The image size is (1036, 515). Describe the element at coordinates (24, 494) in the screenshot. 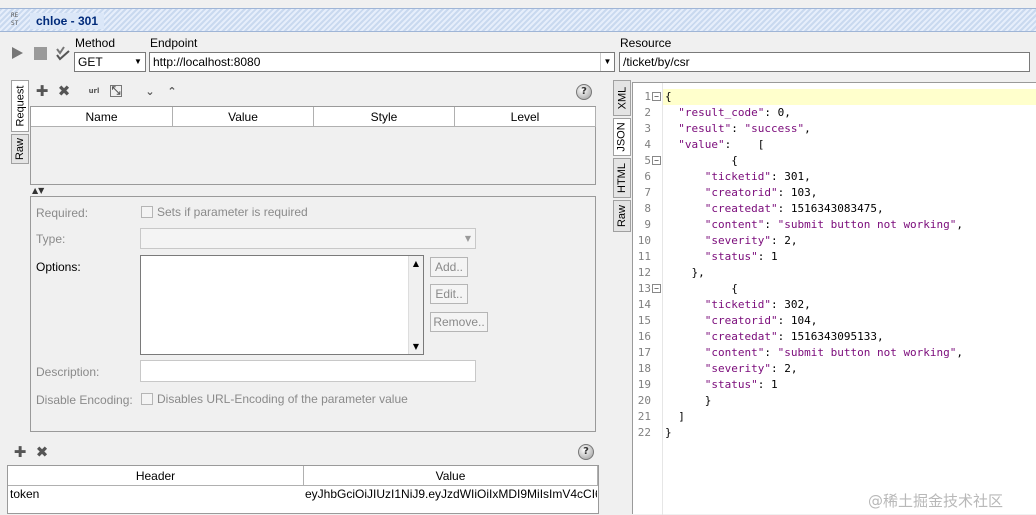

I see `header-name-cell: token` at that location.